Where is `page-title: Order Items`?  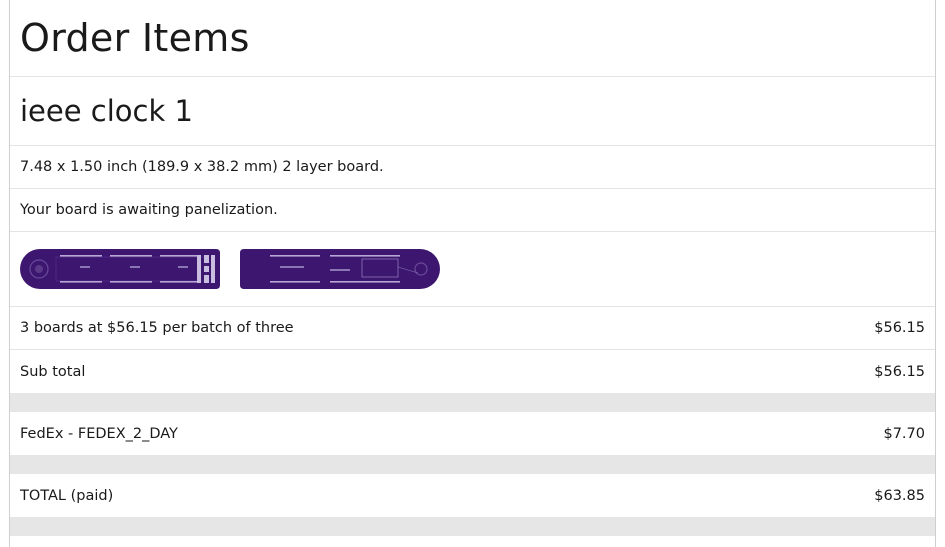 page-title: Order Items is located at coordinates (135, 38).